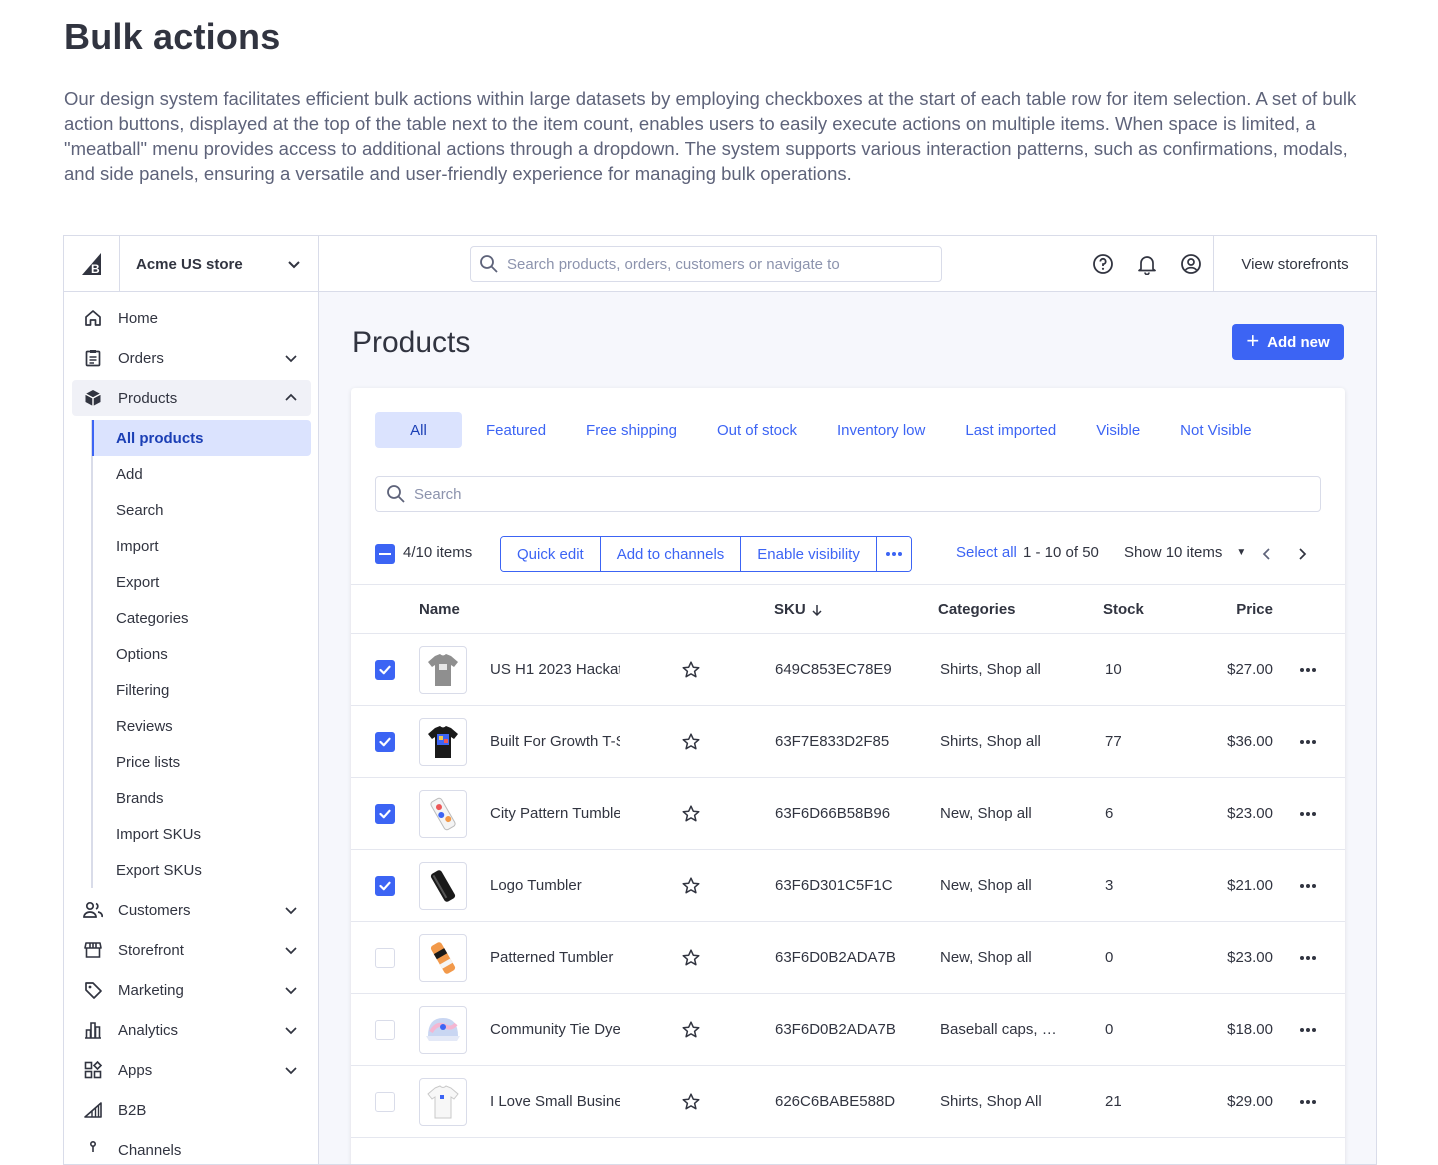 The height and width of the screenshot is (1165, 1438). Describe the element at coordinates (1123, 609) in the screenshot. I see `col-stock: Stock` at that location.